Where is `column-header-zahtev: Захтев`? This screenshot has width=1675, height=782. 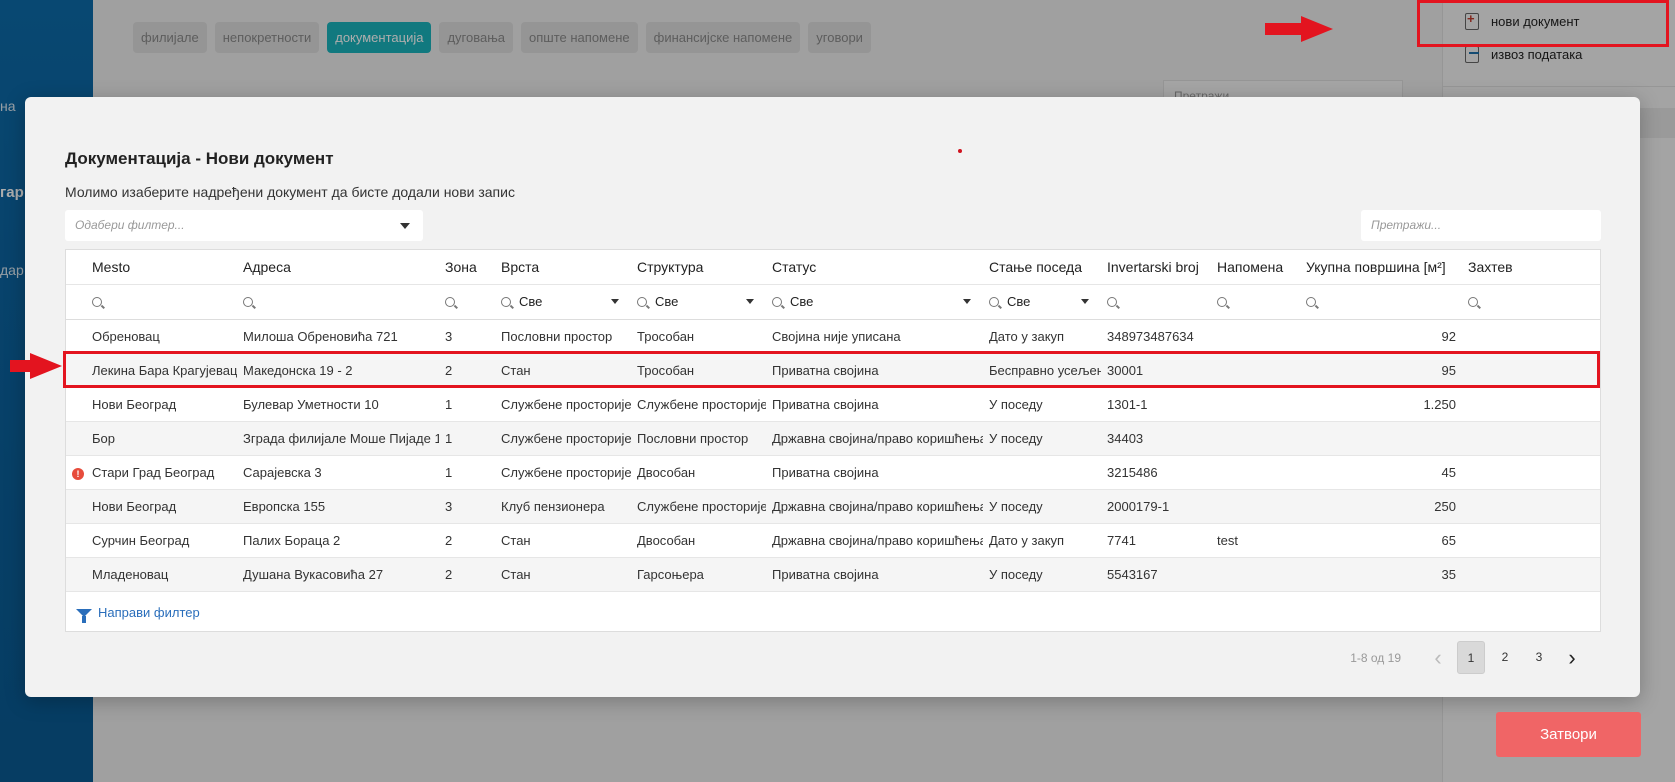
column-header-zahtev: Захтев is located at coordinates (1531, 267).